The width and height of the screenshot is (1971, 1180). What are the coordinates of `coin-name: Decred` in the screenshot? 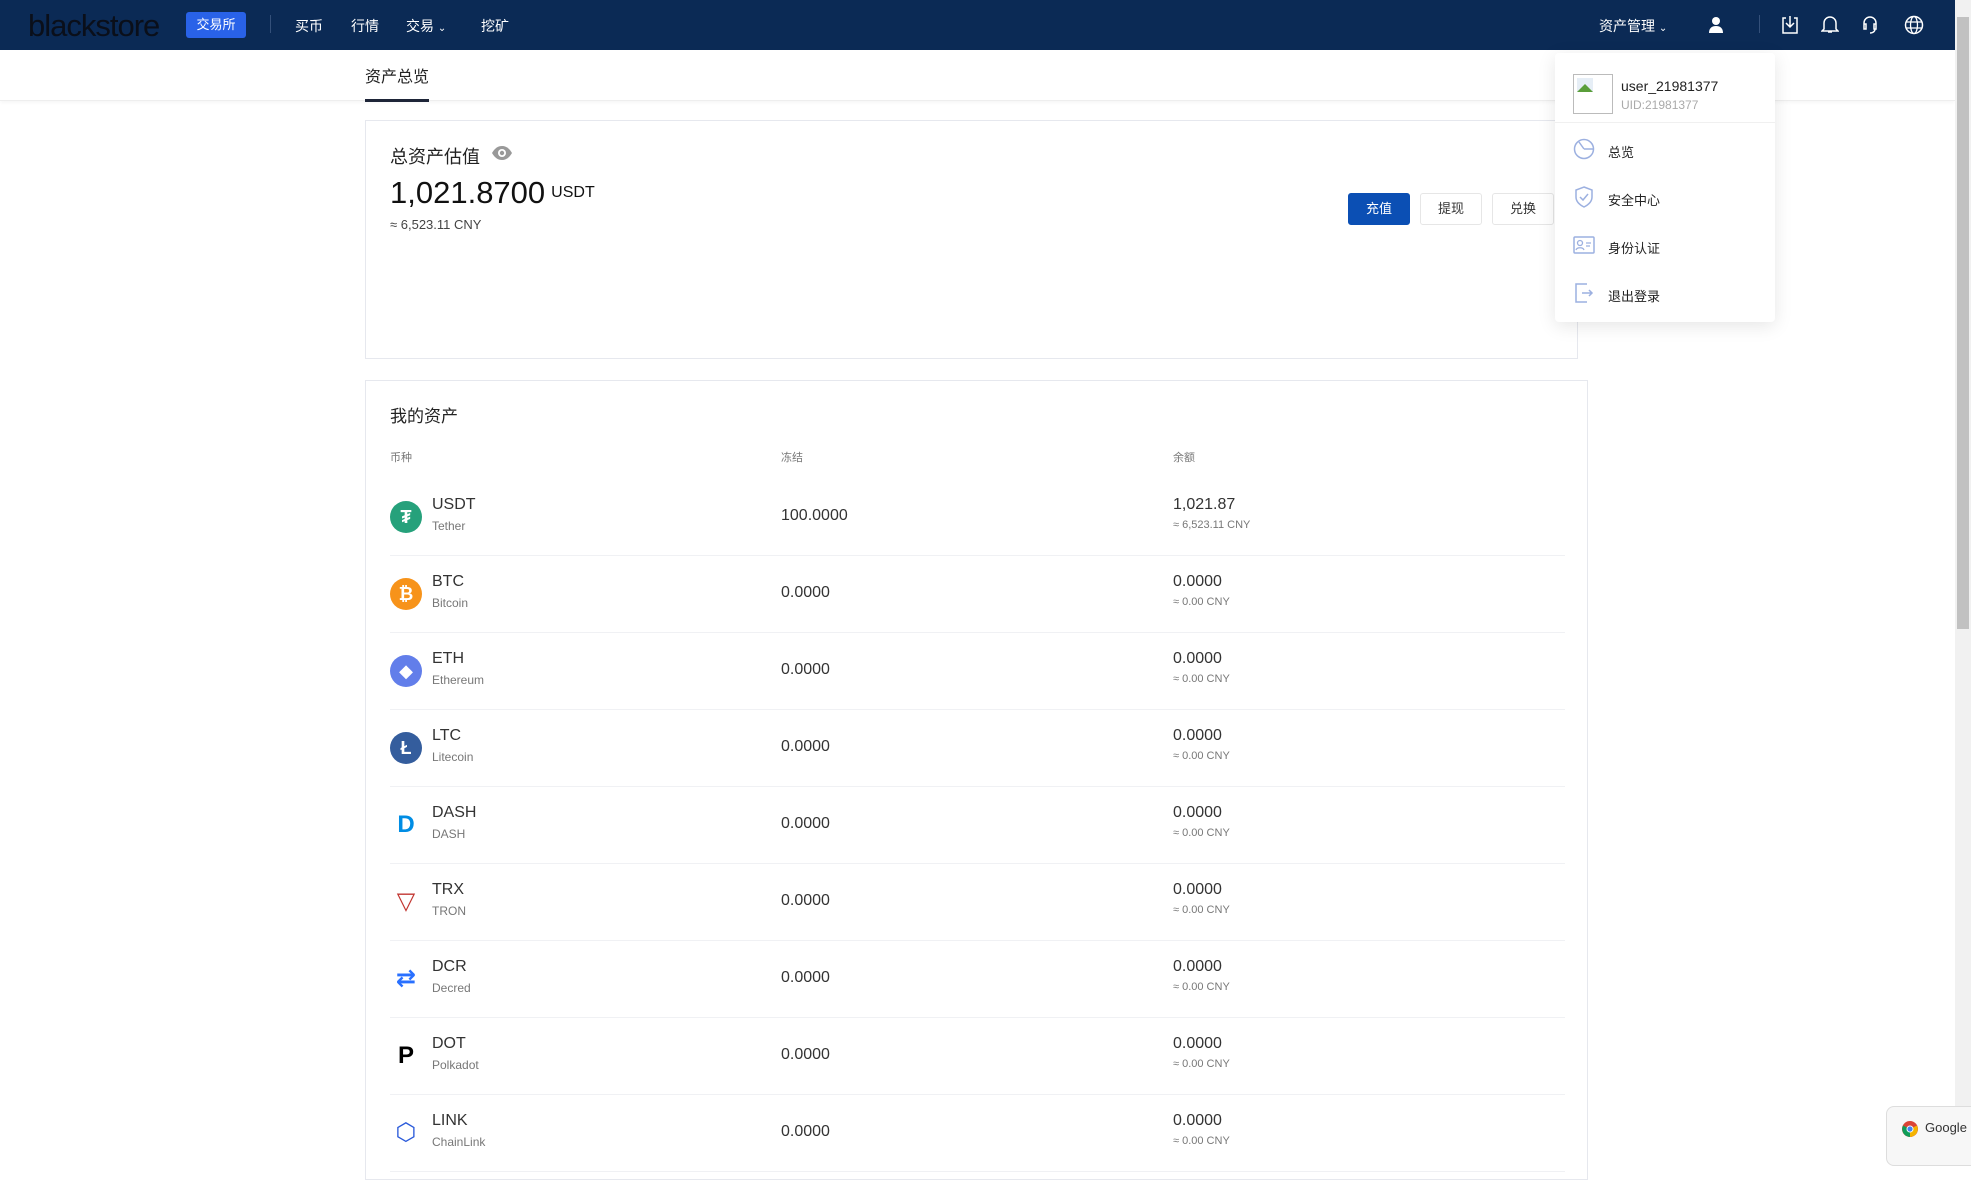 It's located at (451, 988).